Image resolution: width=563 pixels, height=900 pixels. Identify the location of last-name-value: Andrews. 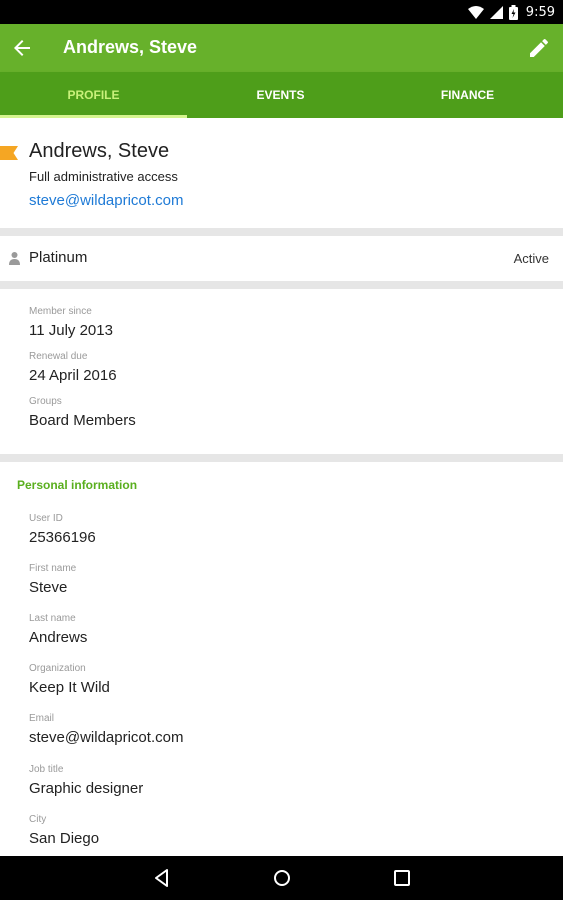
(58, 637).